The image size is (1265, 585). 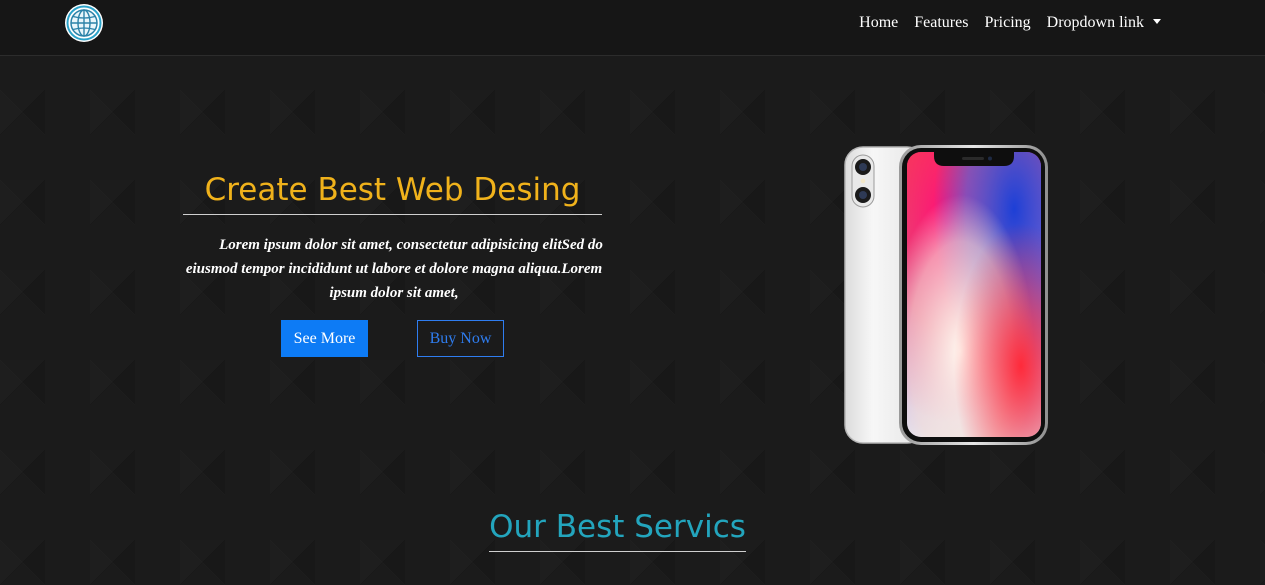 What do you see at coordinates (617, 529) in the screenshot?
I see `services-title: Our Best Servics` at bounding box center [617, 529].